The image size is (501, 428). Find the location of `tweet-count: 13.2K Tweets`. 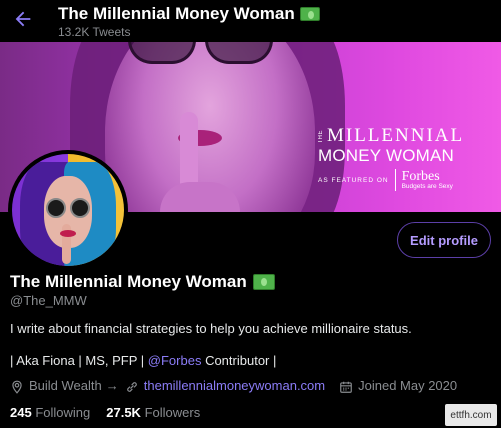

tweet-count: 13.2K Tweets is located at coordinates (94, 32).